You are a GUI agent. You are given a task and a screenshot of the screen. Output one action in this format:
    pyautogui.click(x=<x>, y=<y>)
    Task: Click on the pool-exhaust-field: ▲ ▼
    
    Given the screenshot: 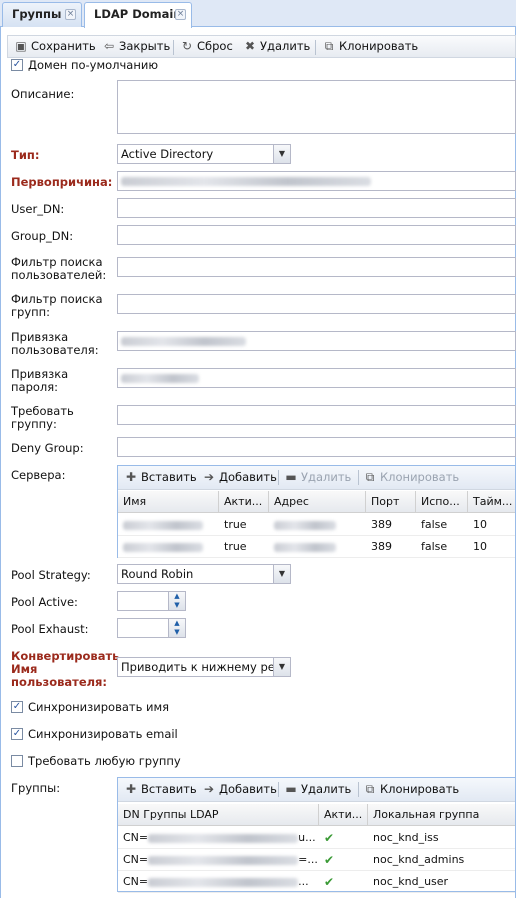 What is the action you would take?
    pyautogui.click(x=151, y=628)
    